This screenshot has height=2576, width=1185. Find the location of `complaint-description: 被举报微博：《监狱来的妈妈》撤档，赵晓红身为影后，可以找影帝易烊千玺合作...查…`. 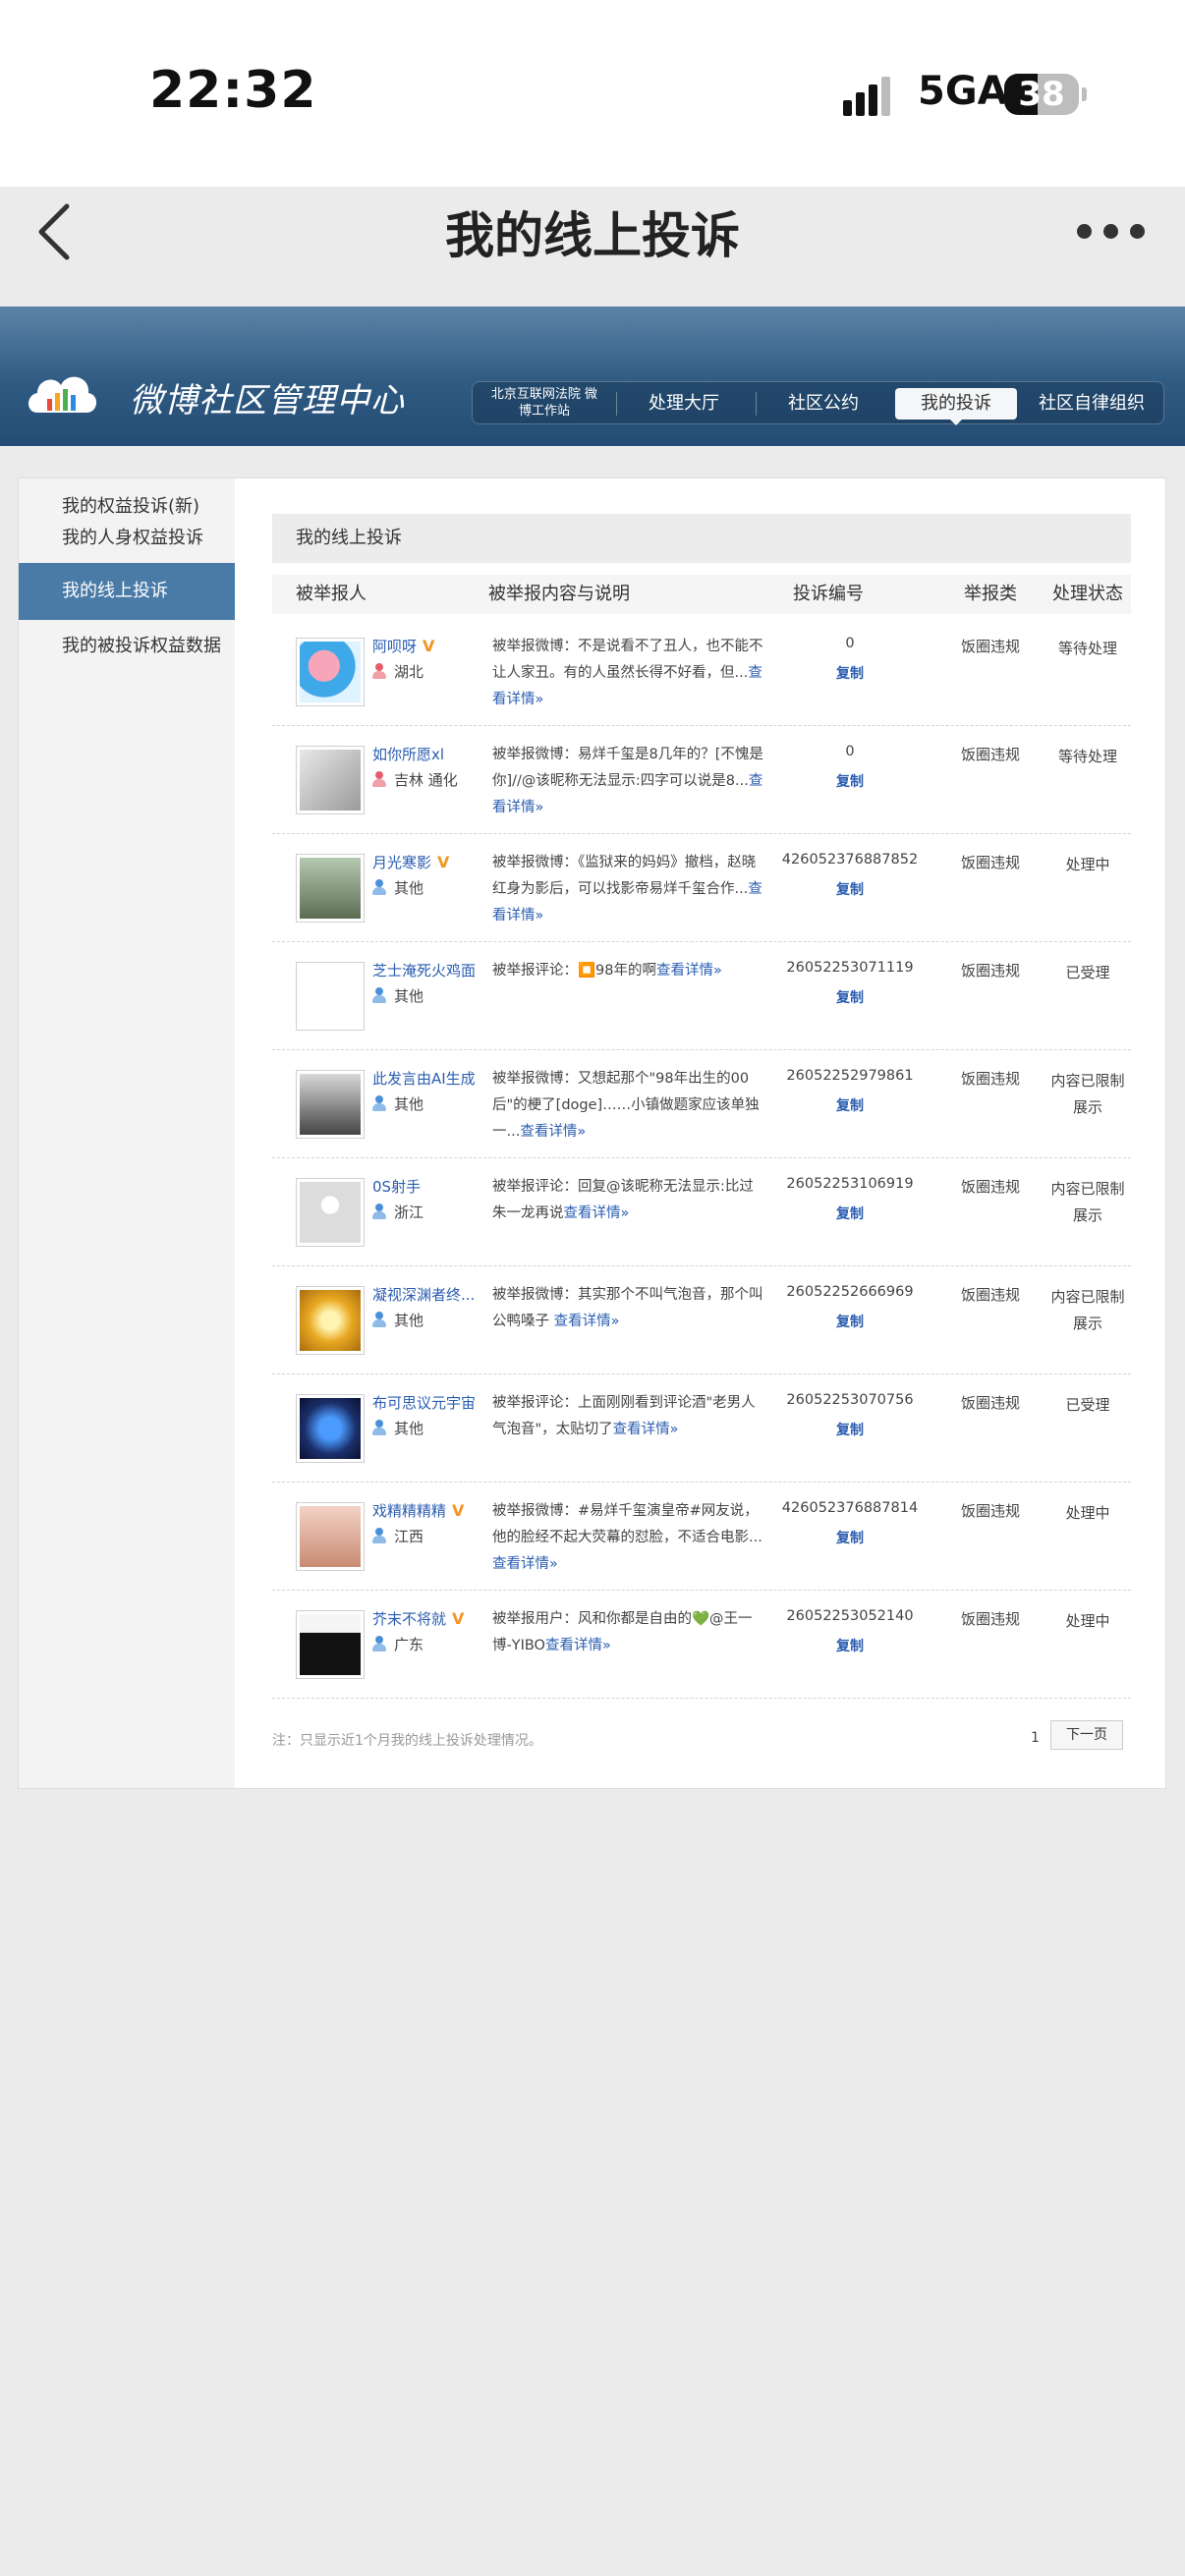

complaint-description: 被举报微博：《监狱来的妈妈》撤档，赵晓红身为影后，可以找影帝易烊千玺合作...查… is located at coordinates (627, 889).